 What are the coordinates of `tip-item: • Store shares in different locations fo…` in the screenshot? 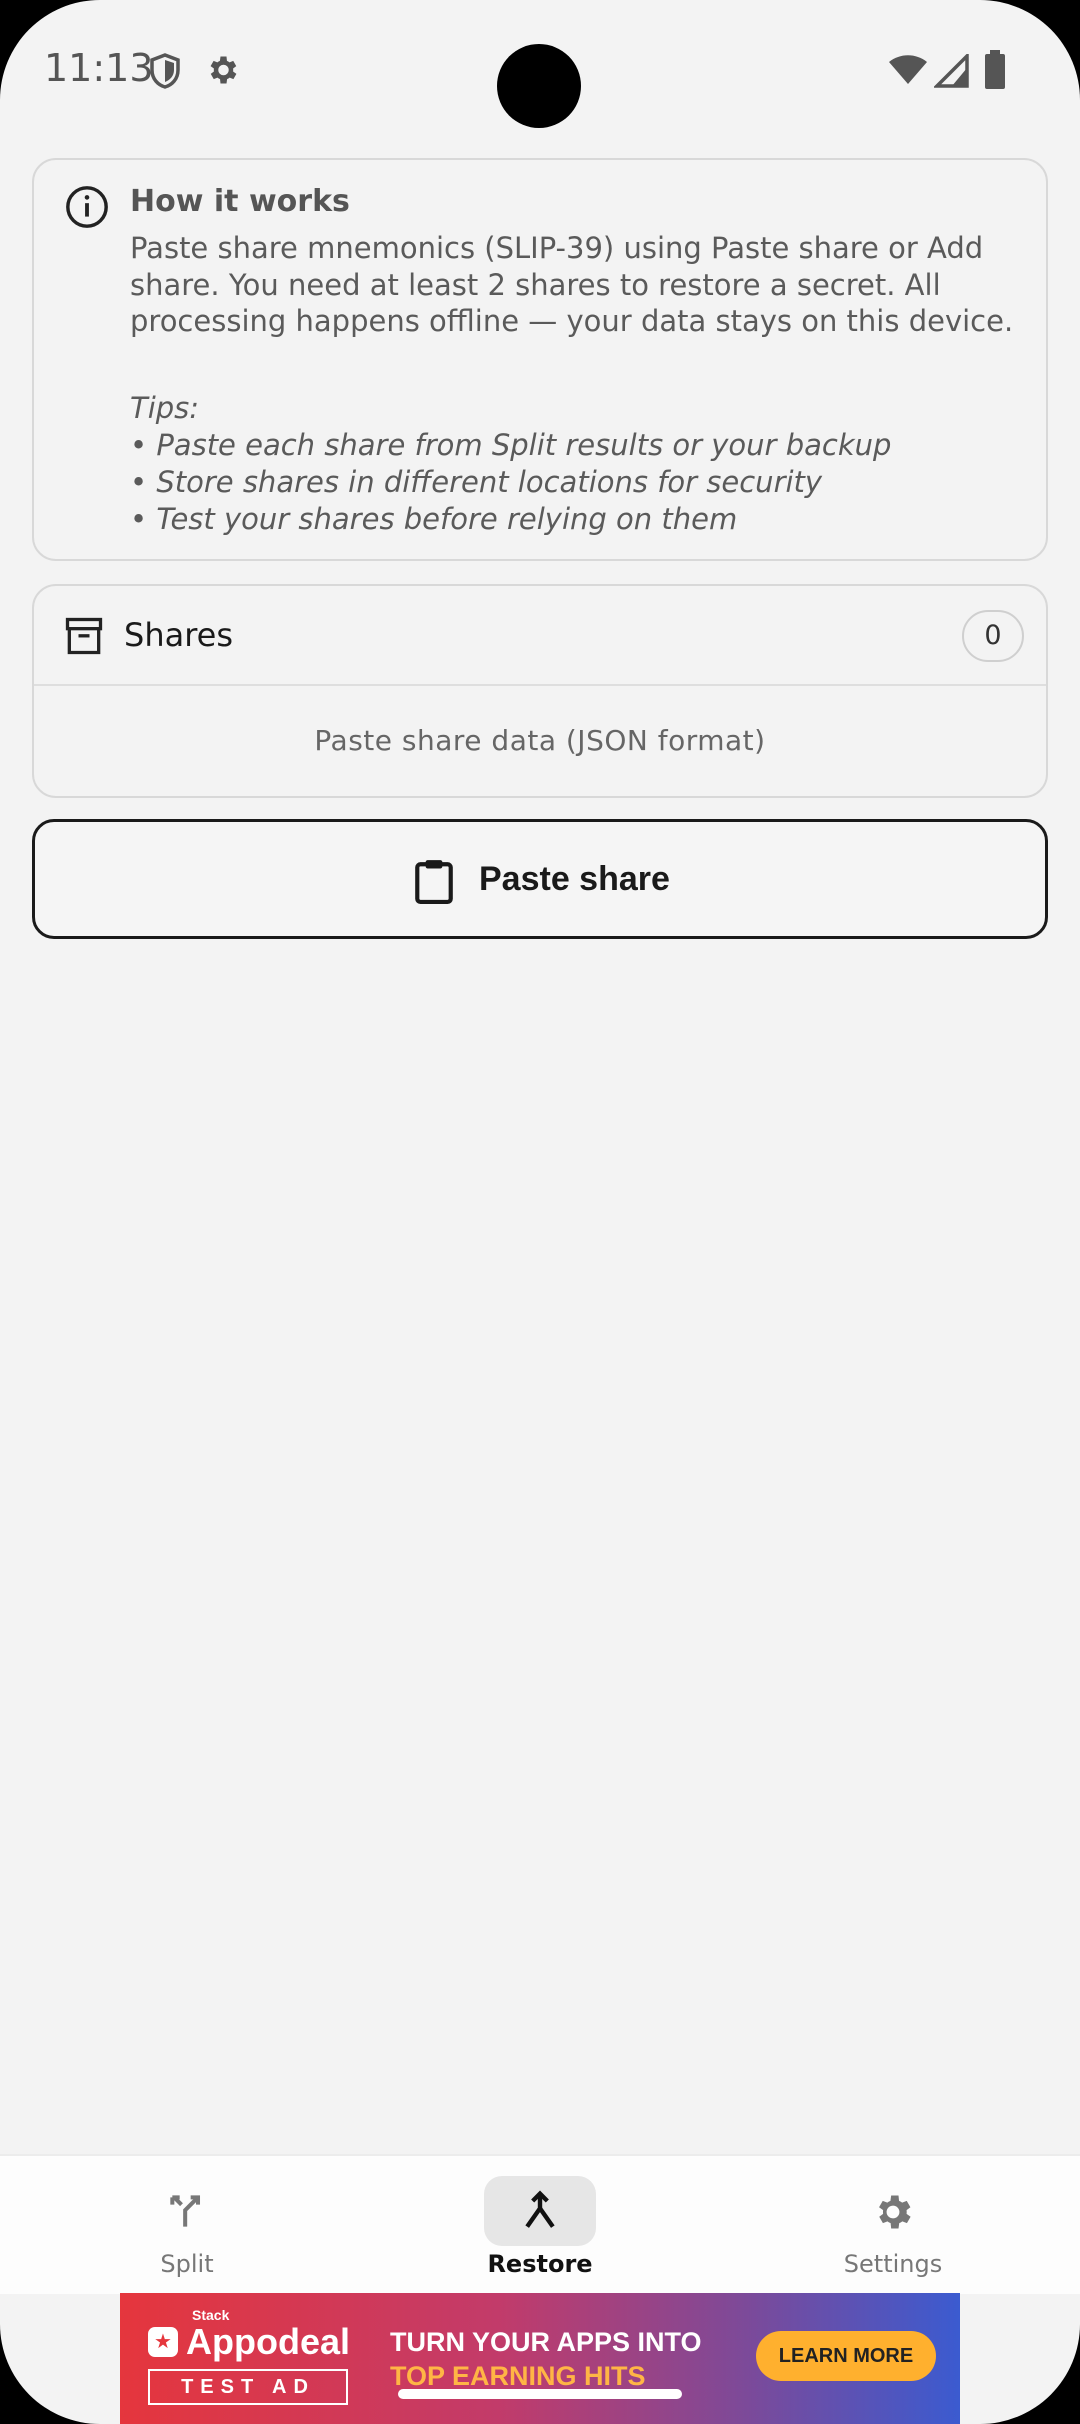 It's located at (476, 482).